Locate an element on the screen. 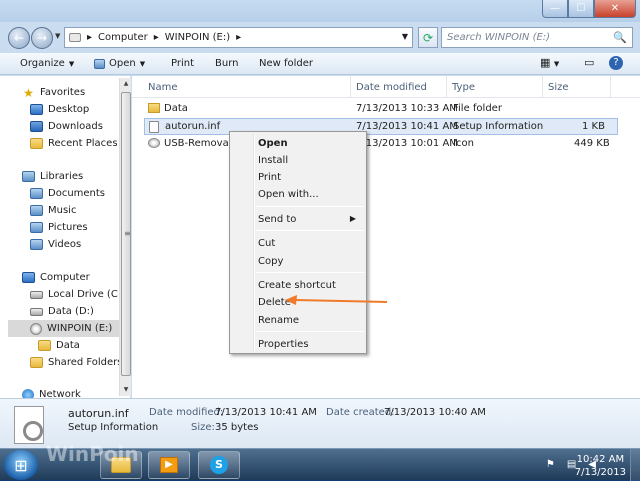 Image resolution: width=640 pixels, height=481 pixels. taskbar-media-player-button: ▶ is located at coordinates (169, 465).